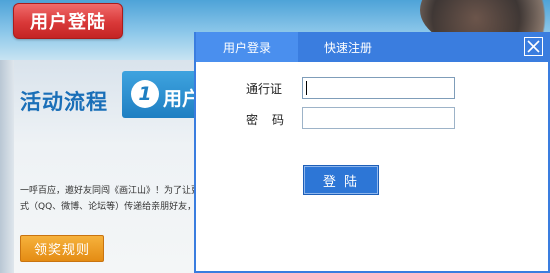 The height and width of the screenshot is (273, 550). I want to click on account-input, so click(378, 88).